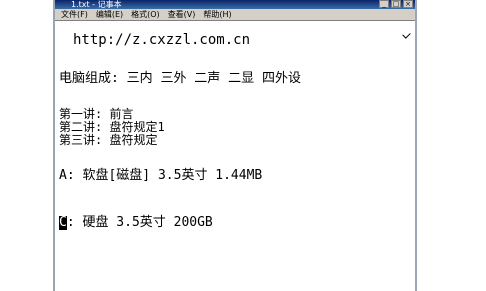 This screenshot has height=291, width=486. I want to click on title-bar: 1.txt - 记事本 _ □ ×, so click(235, 4).